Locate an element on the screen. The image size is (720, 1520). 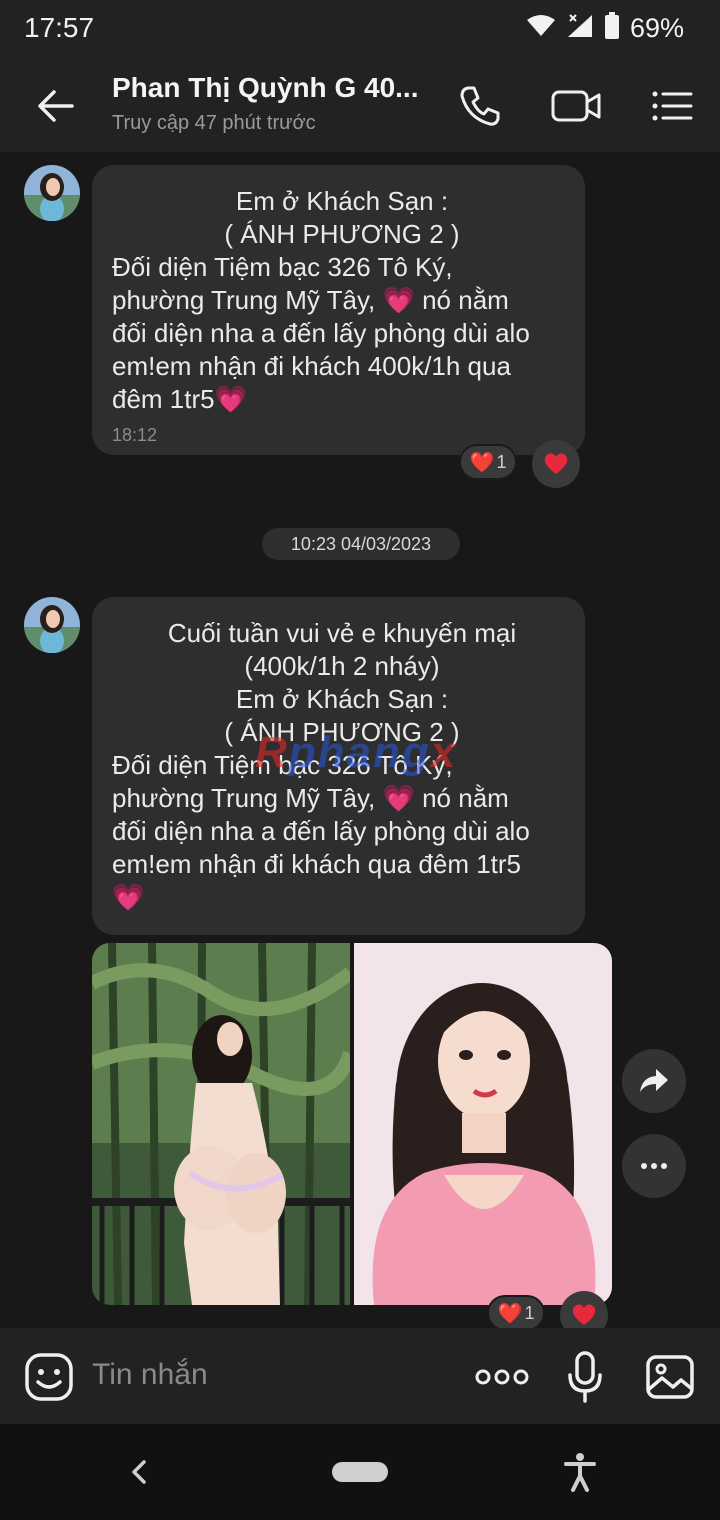
home-pill-icon is located at coordinates (360, 1472).